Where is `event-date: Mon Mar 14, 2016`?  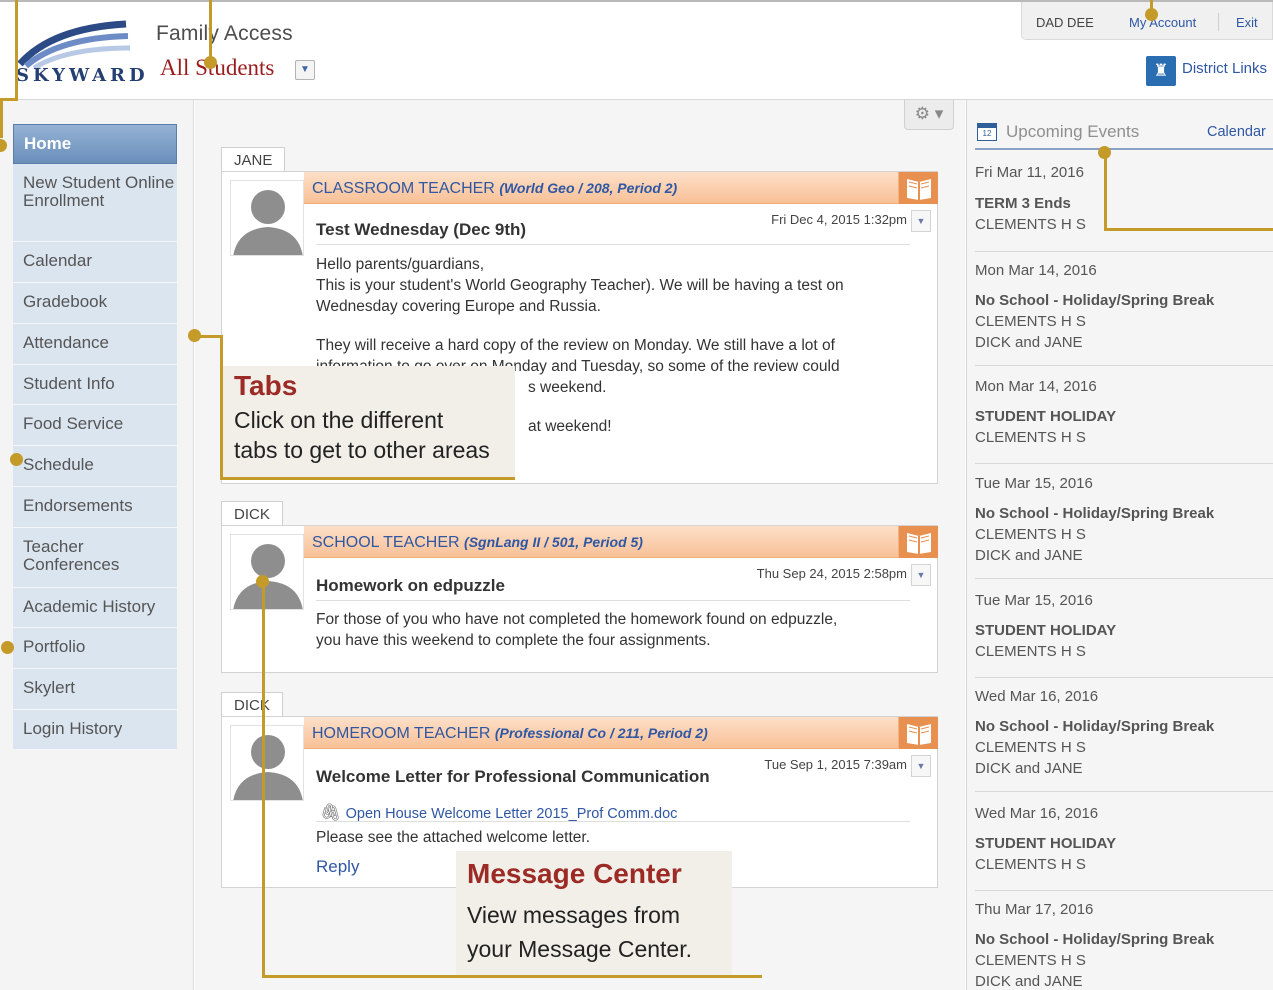
event-date: Mon Mar 14, 2016 is located at coordinates (1036, 270).